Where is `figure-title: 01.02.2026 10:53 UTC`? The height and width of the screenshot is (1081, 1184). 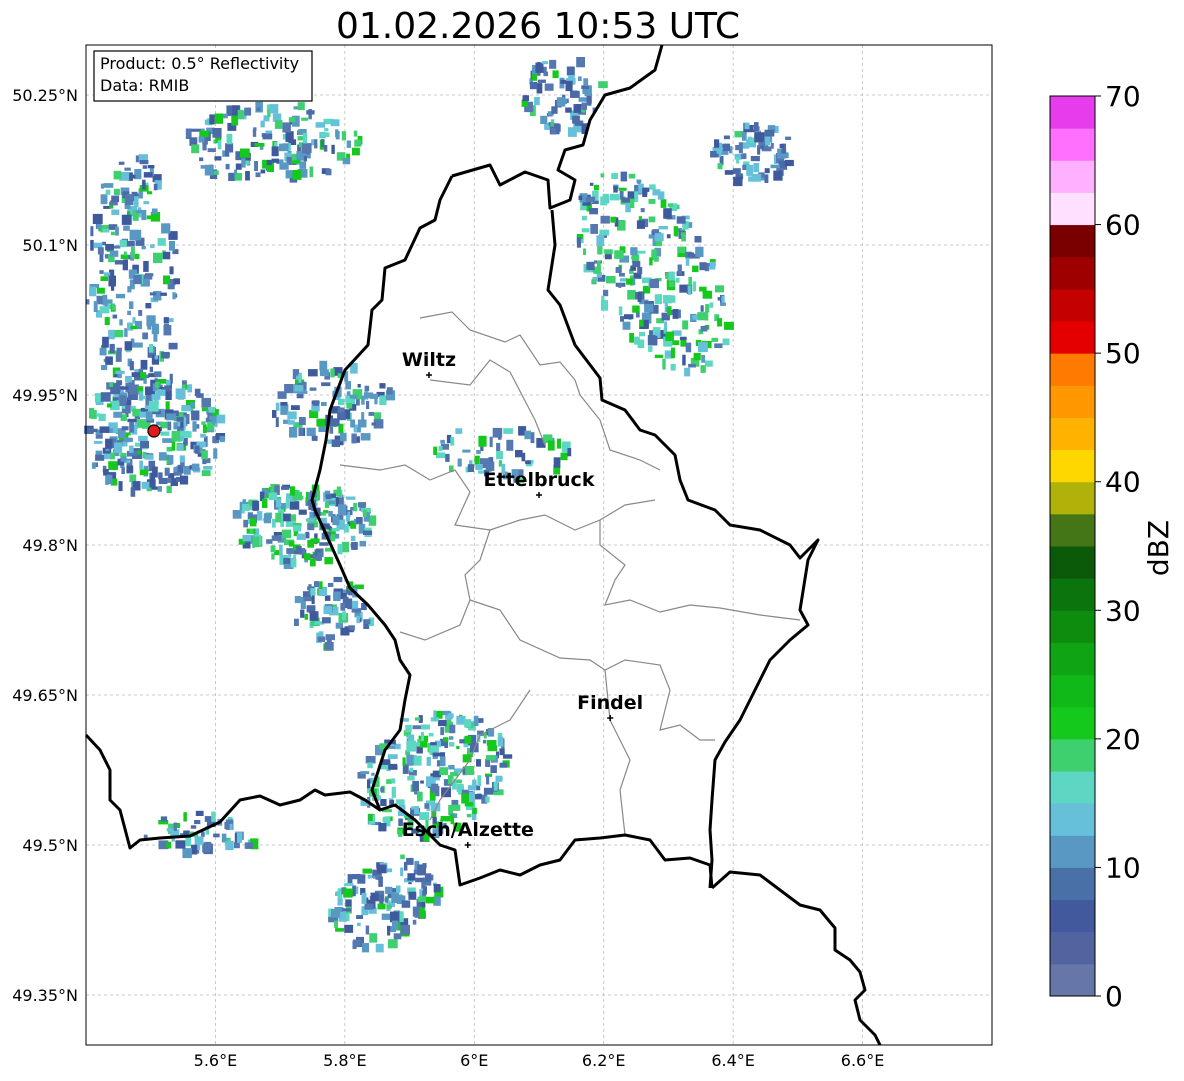
figure-title: 01.02.2026 10:53 UTC is located at coordinates (538, 26).